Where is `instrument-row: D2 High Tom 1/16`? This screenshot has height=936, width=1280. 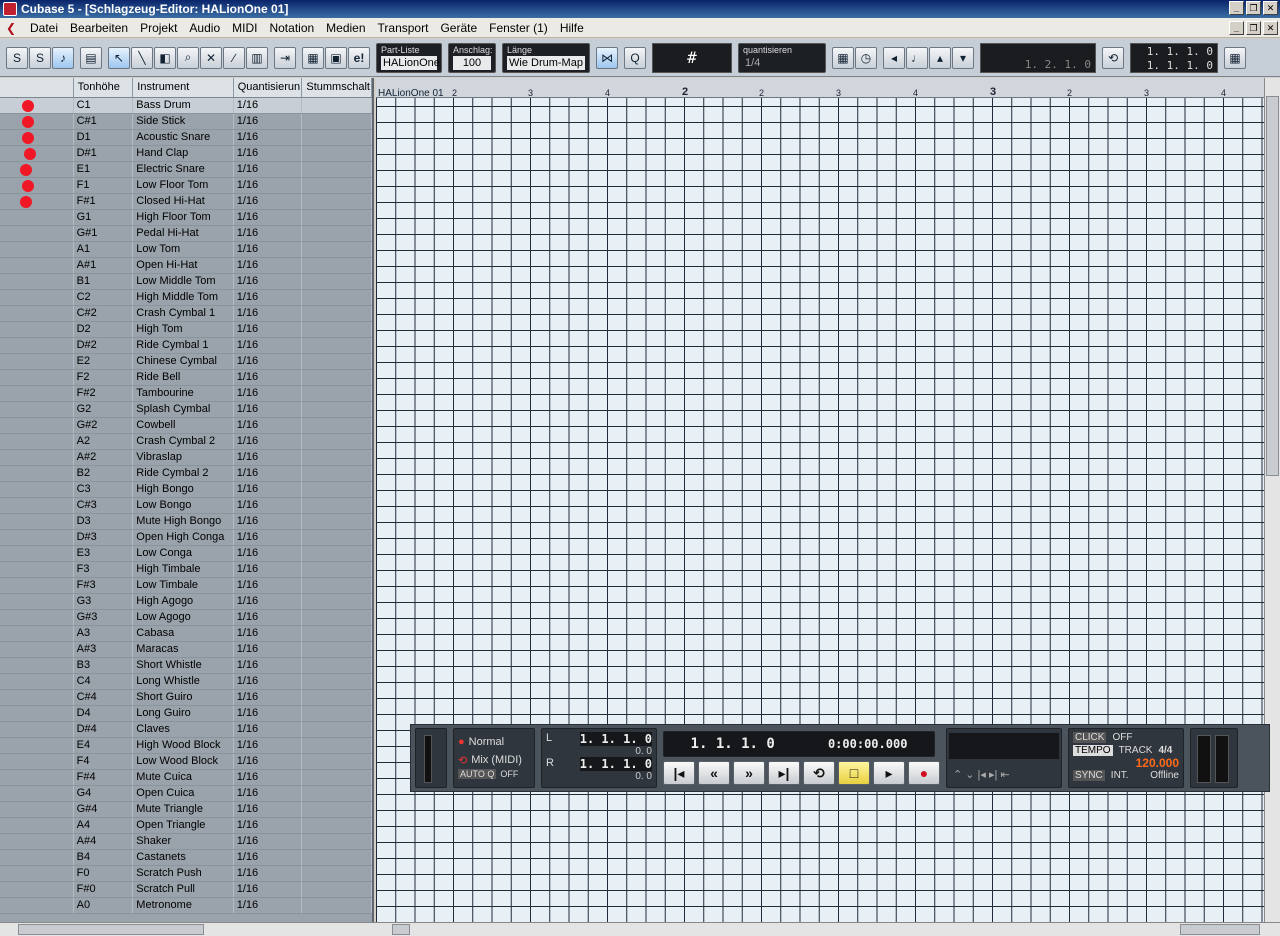 instrument-row: D2 High Tom 1/16 is located at coordinates (186, 330).